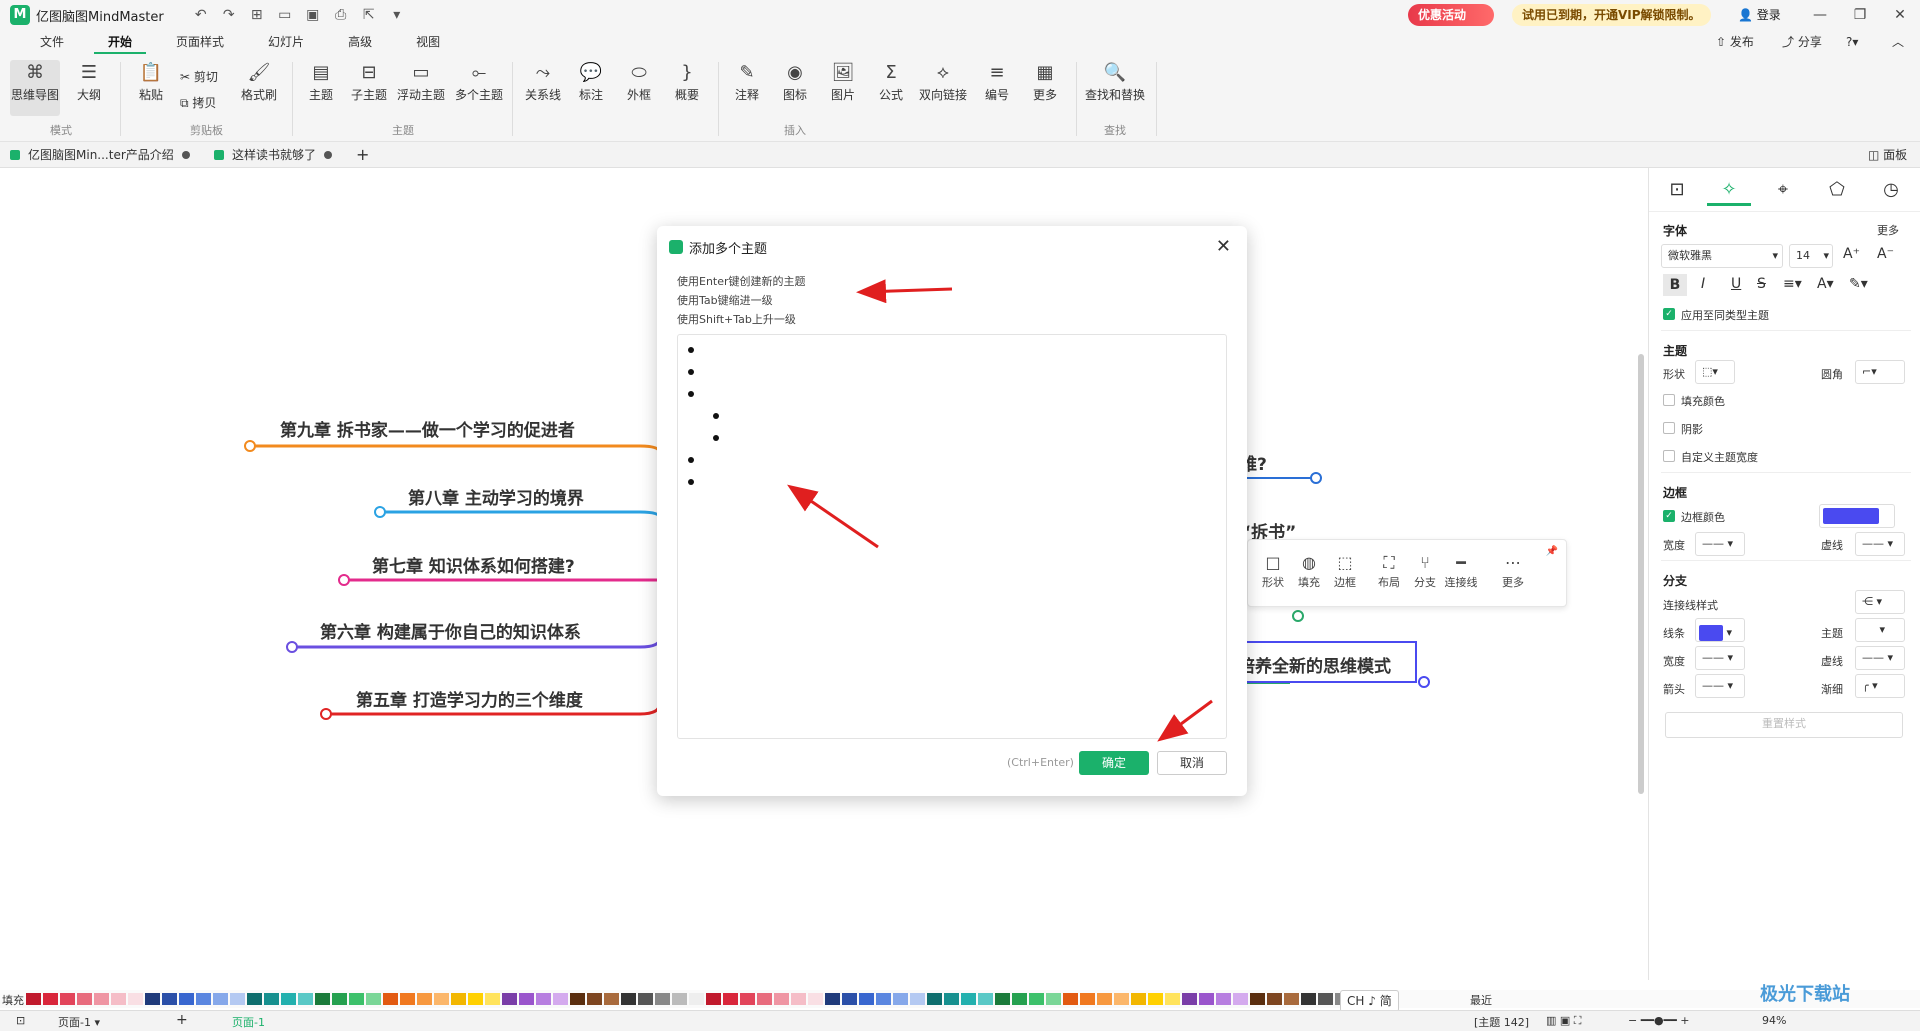 The image size is (1920, 1031). I want to click on page-select: 页面-1 ▾, so click(79, 1022).